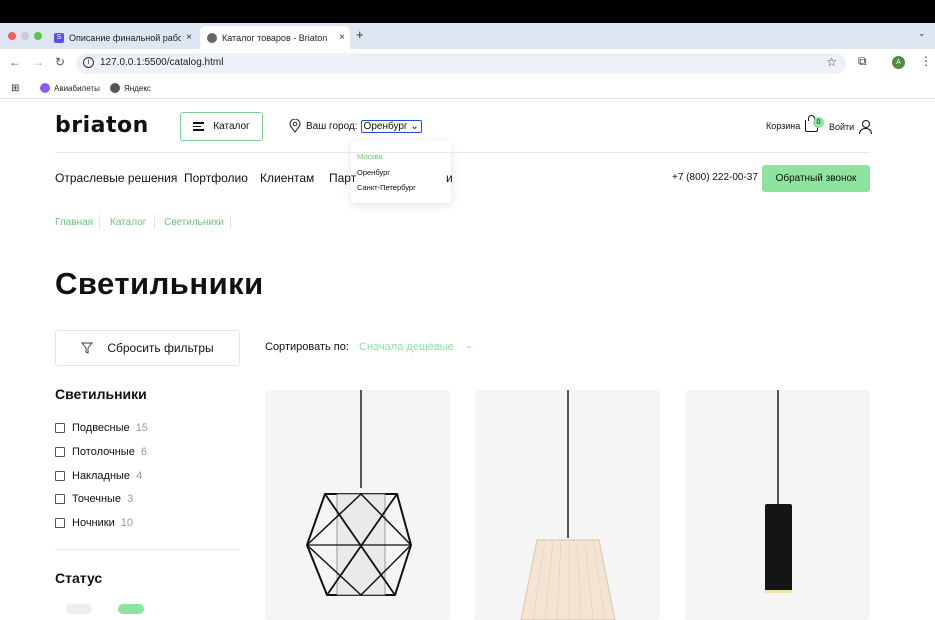 This screenshot has height=620, width=935. I want to click on filter-item-surface: Накладные 4, so click(98, 476).